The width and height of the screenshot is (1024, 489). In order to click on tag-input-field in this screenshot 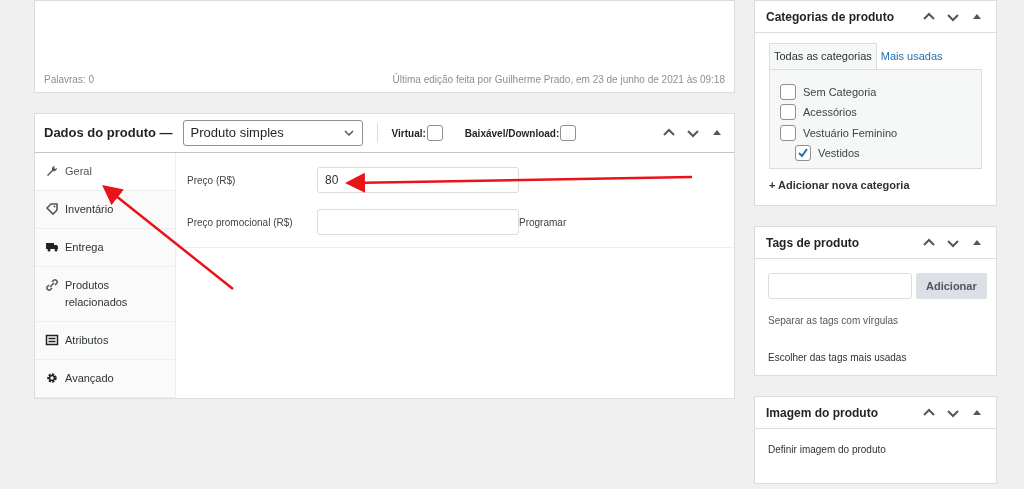, I will do `click(840, 286)`.